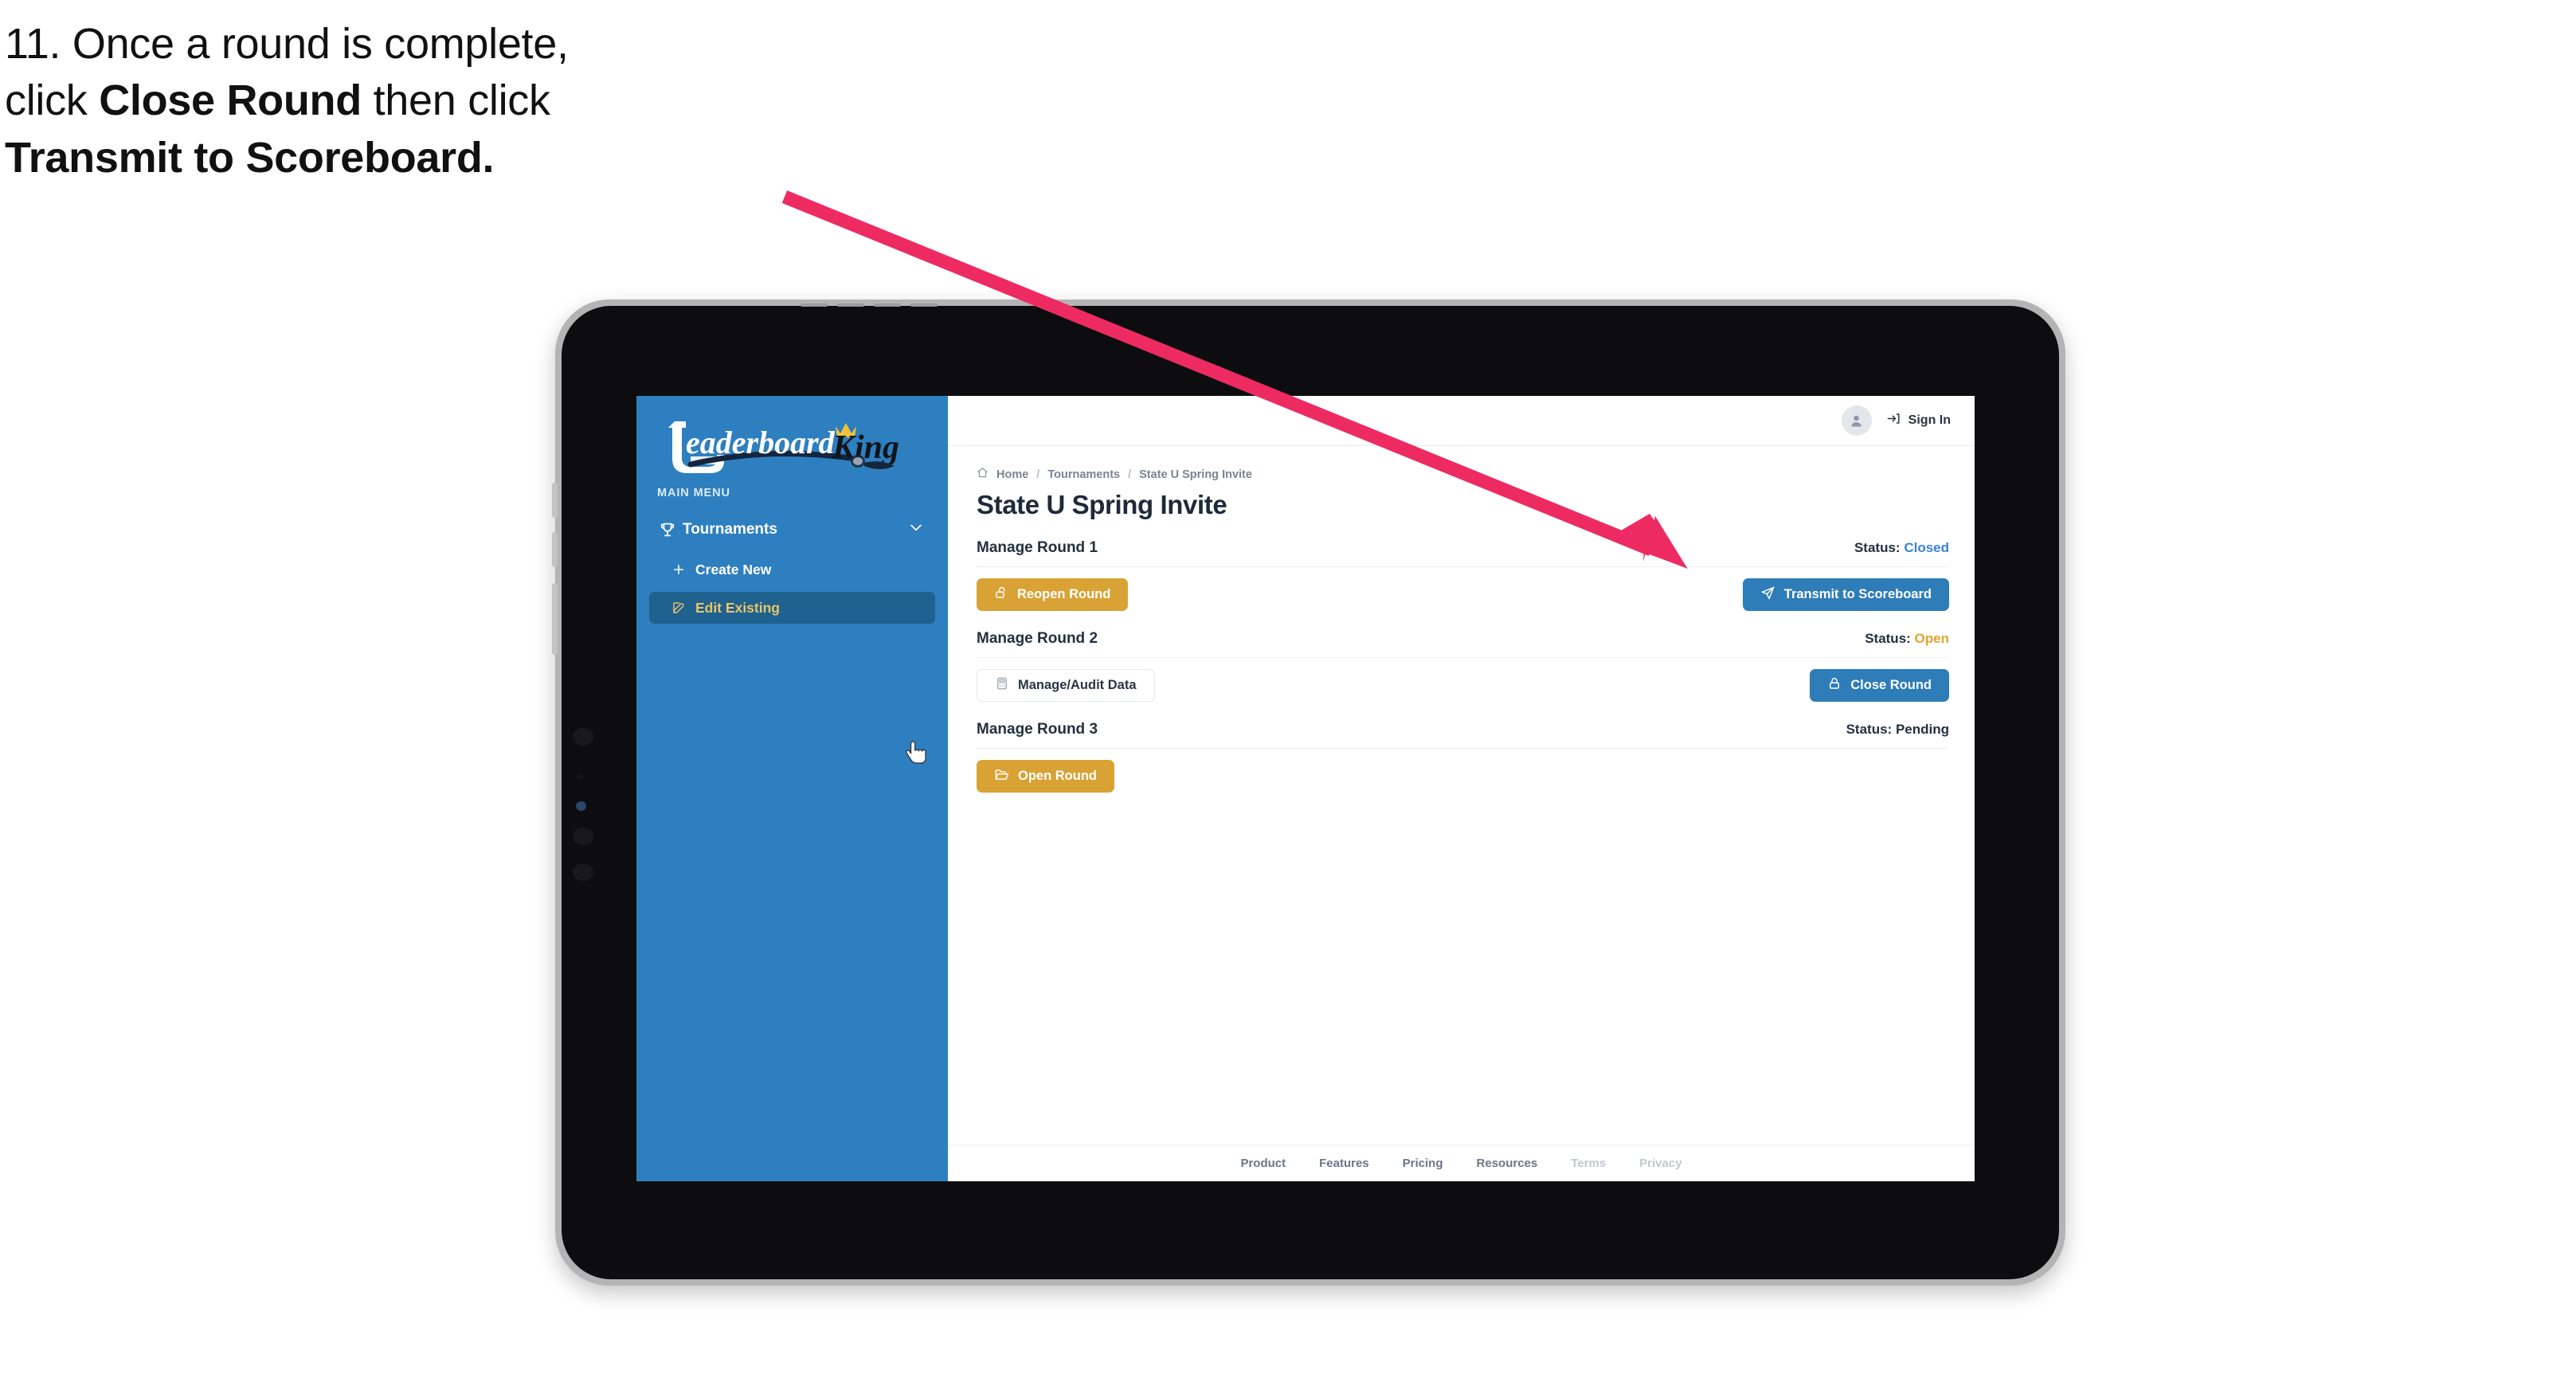  Describe the element at coordinates (230, 100) in the screenshot. I see `caption-line-2-bold: Close Round` at that location.